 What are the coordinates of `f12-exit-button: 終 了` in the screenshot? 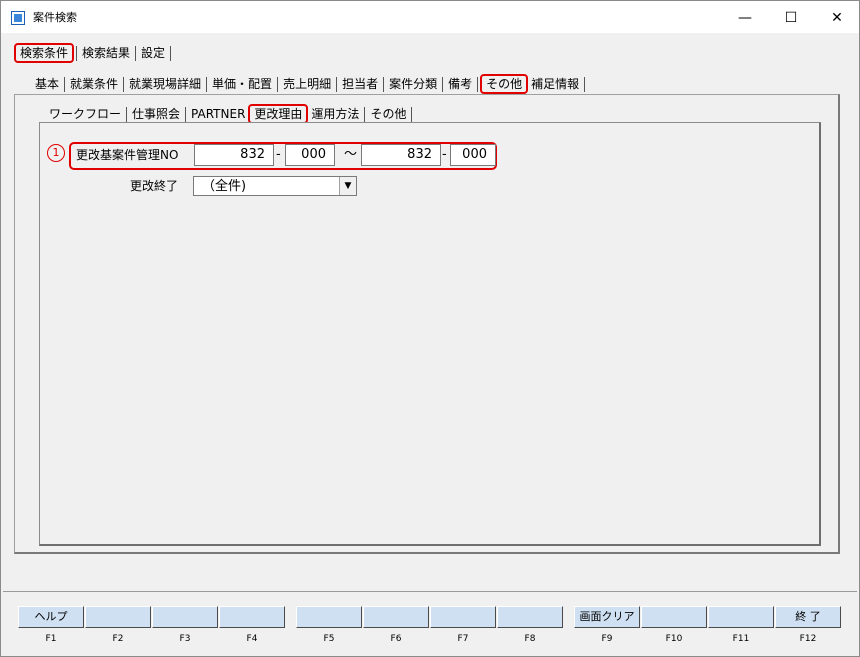 It's located at (808, 617).